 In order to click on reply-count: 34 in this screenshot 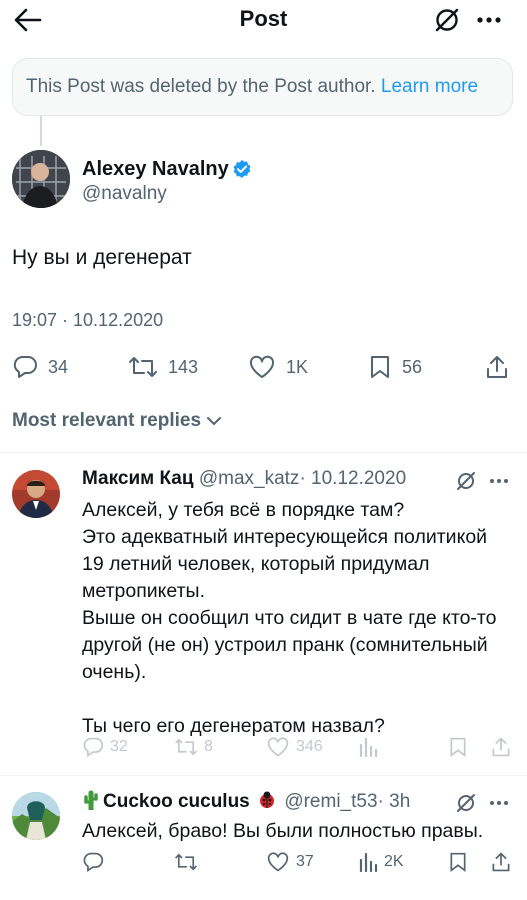, I will do `click(58, 366)`.